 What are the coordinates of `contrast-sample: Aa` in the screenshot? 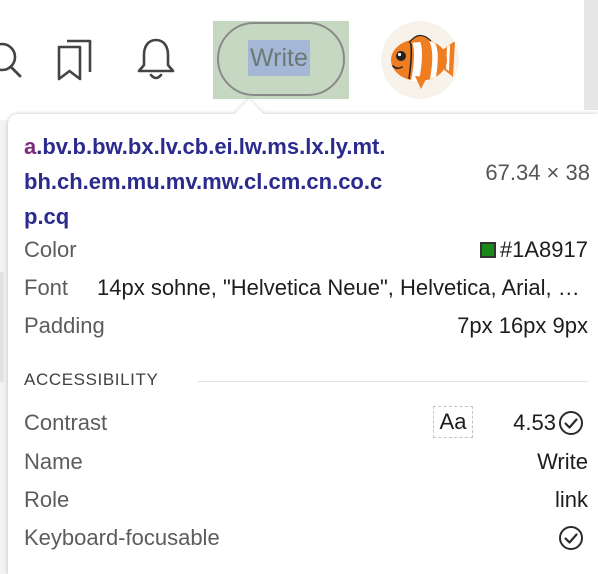 It's located at (453, 422).